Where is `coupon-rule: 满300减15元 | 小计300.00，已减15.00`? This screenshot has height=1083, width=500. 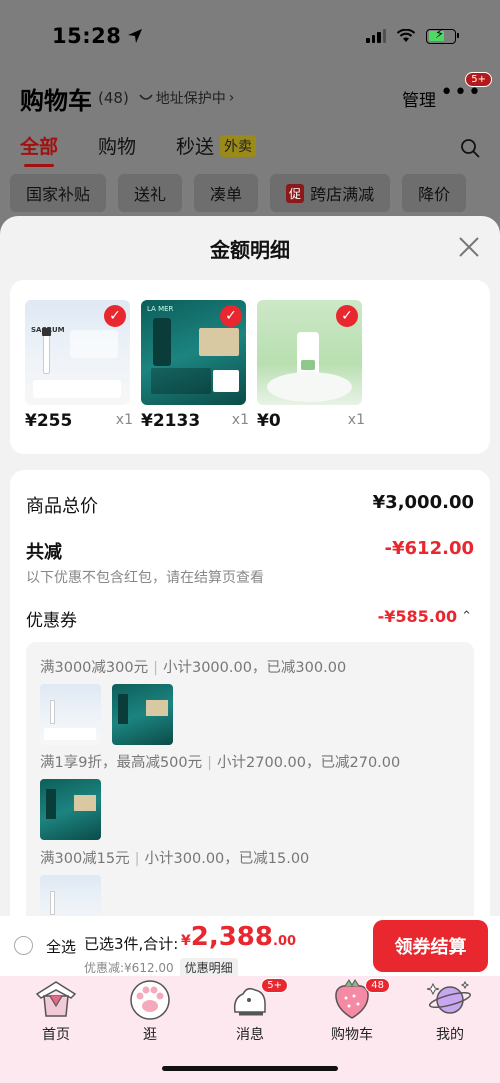 coupon-rule: 满300减15元 | 小计300.00，已减15.00 is located at coordinates (175, 859).